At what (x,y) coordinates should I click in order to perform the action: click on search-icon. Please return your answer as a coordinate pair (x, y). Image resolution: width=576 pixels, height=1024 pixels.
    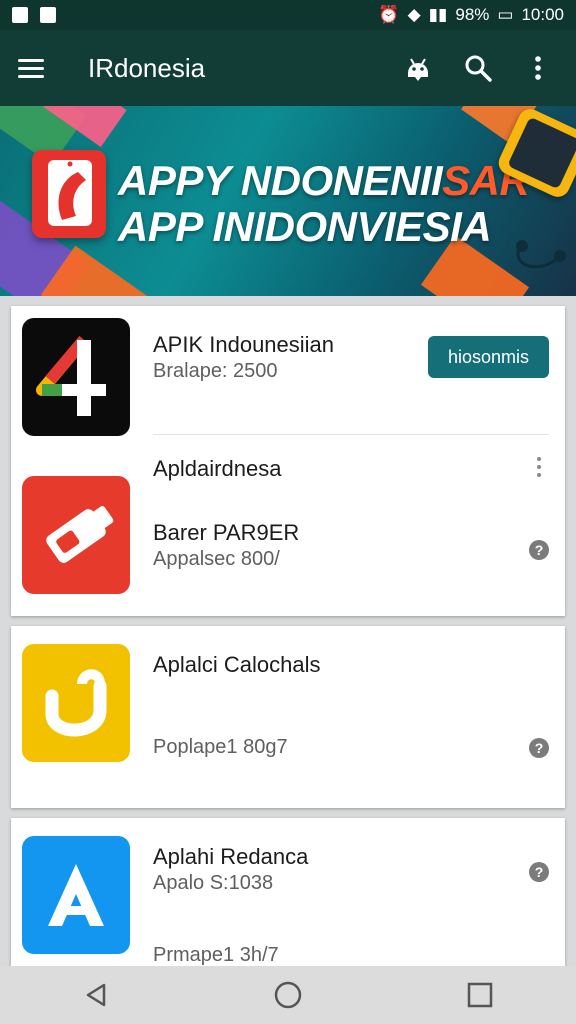
    Looking at the image, I should click on (478, 68).